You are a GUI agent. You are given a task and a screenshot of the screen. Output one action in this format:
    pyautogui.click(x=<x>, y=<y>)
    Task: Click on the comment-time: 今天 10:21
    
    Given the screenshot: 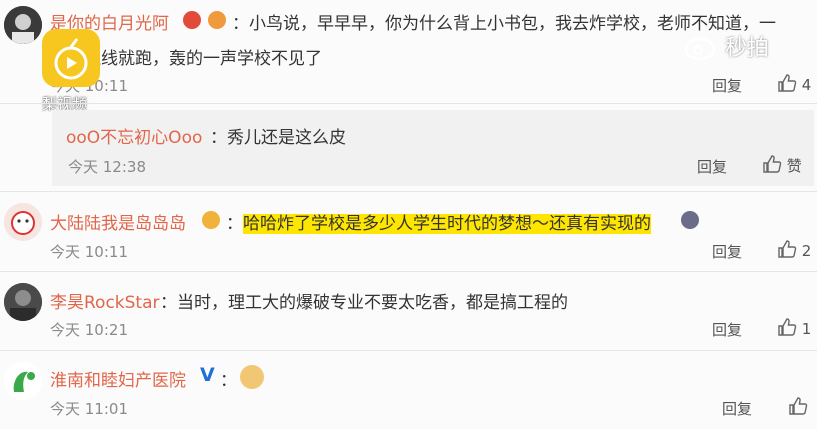 What is the action you would take?
    pyautogui.click(x=89, y=330)
    